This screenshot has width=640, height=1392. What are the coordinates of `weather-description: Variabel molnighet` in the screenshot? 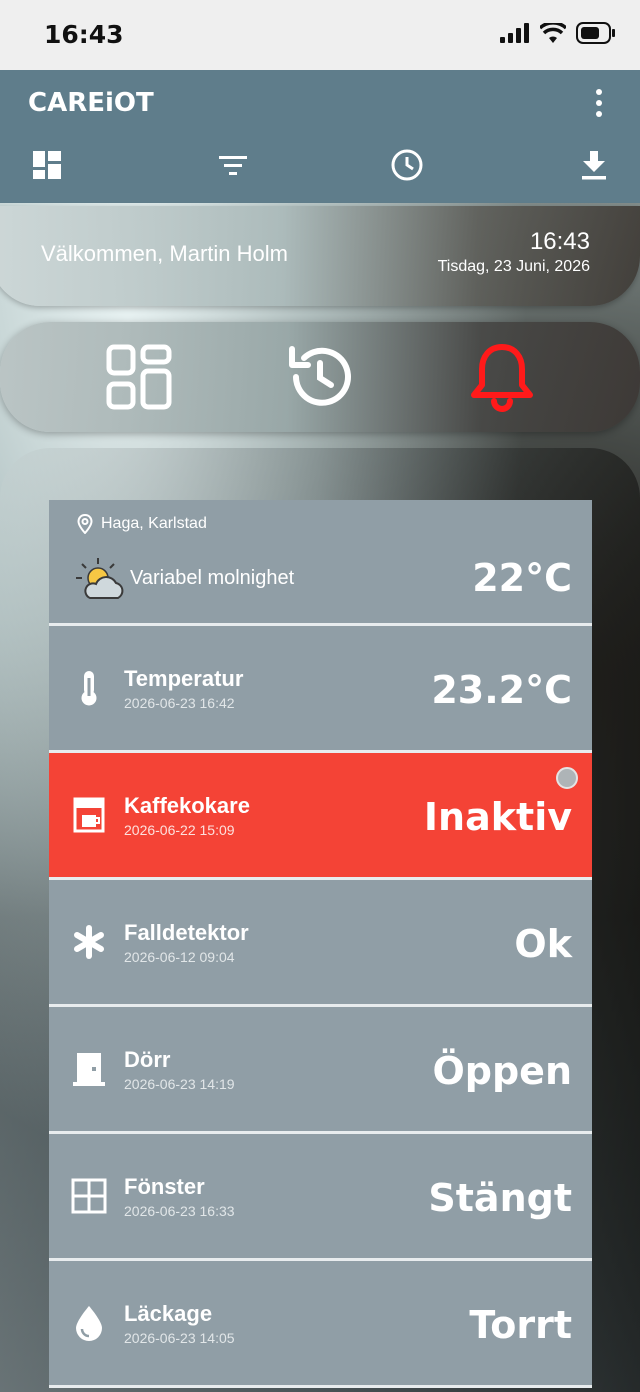 It's located at (212, 578).